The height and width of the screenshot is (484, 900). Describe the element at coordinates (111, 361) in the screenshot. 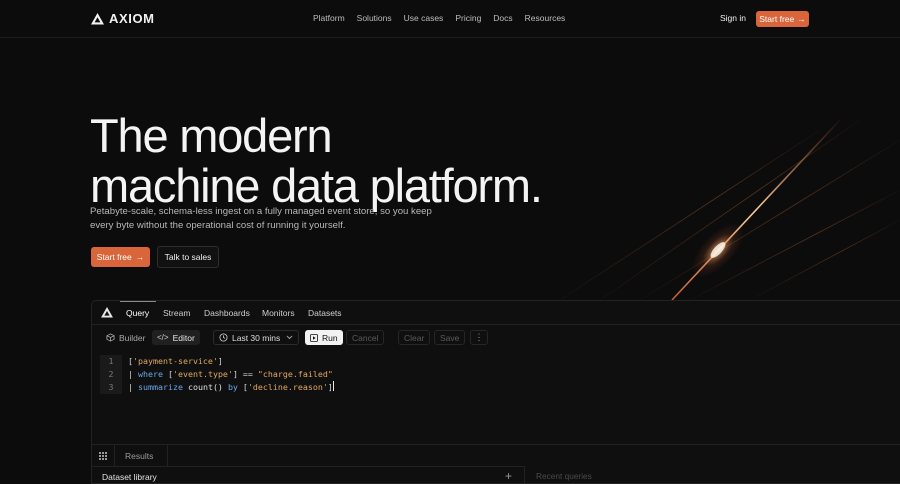

I see `line-number: 1` at that location.